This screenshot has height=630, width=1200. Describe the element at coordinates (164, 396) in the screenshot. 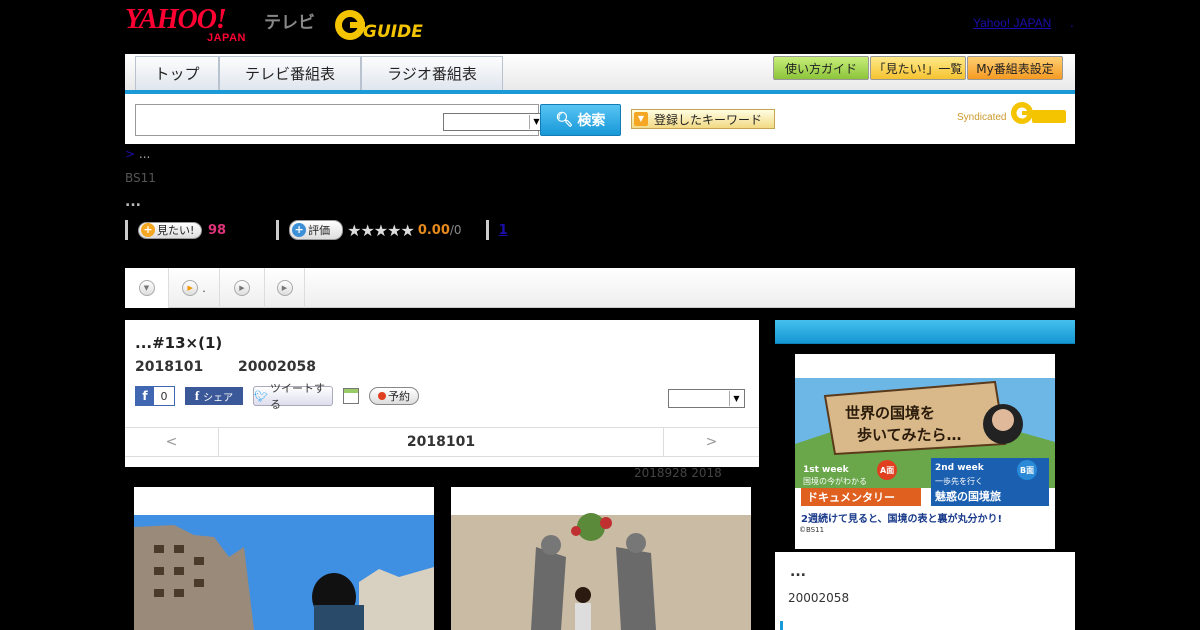

I see `facebook-like-count: 0` at that location.